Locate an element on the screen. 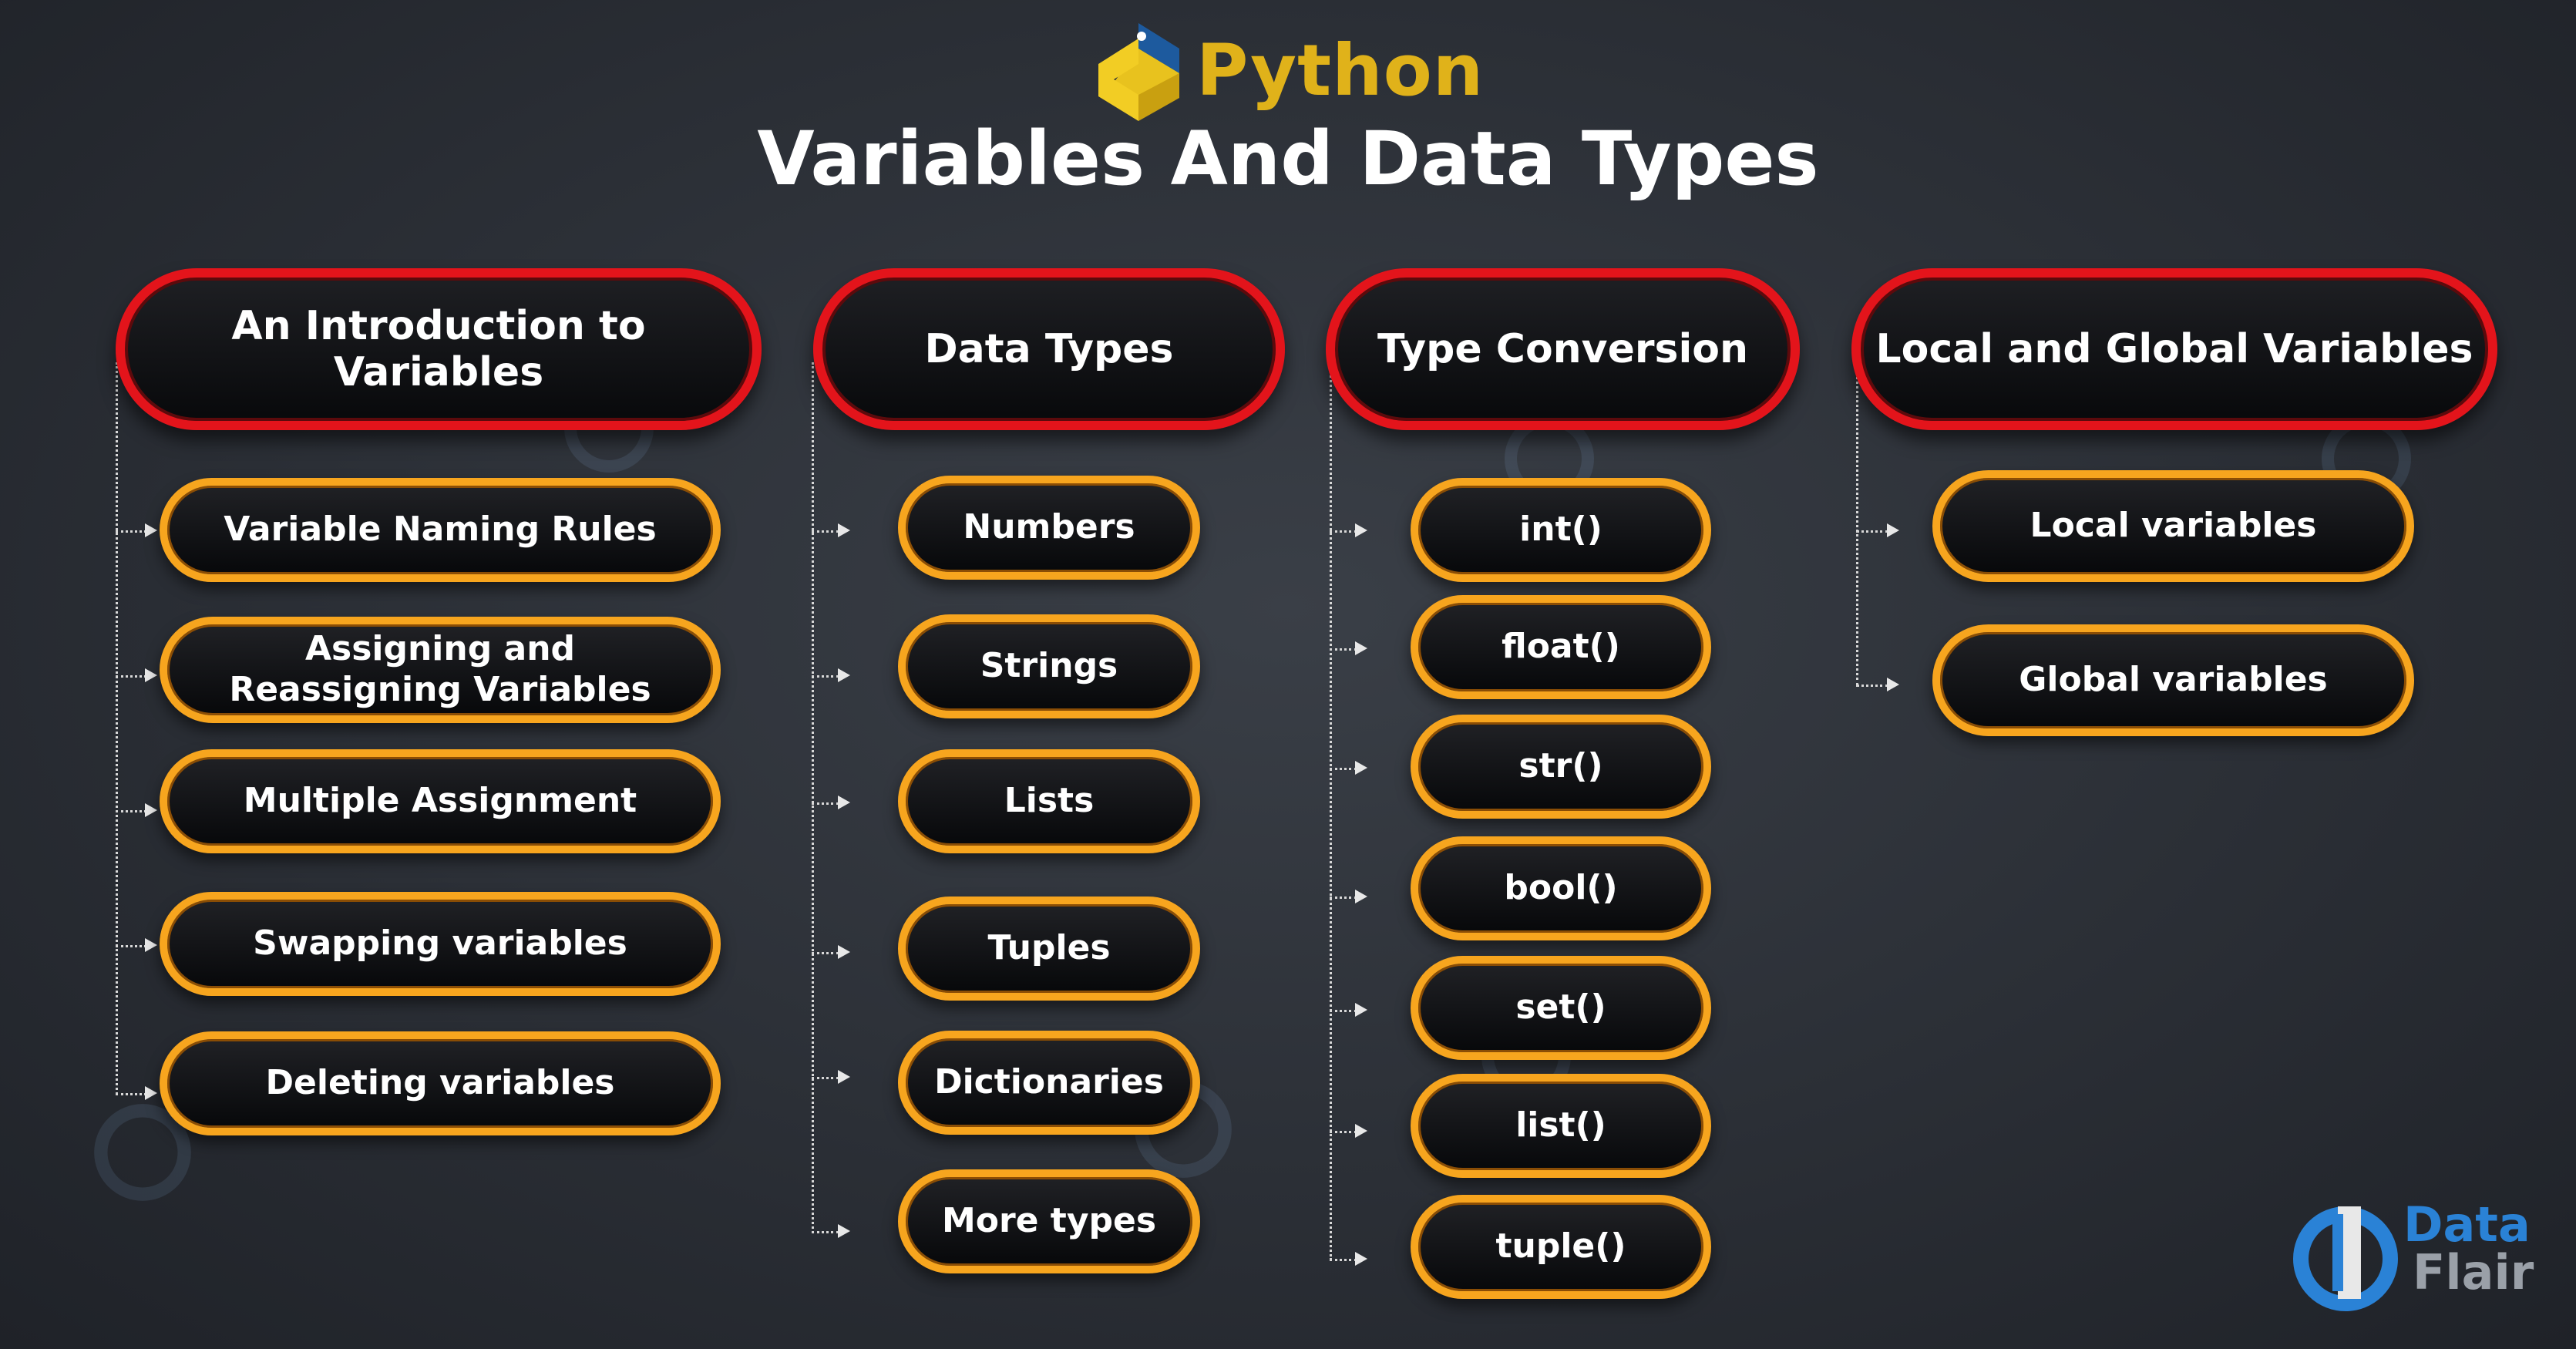 The image size is (2576, 1349). item-numbers: Numbers is located at coordinates (1049, 528).